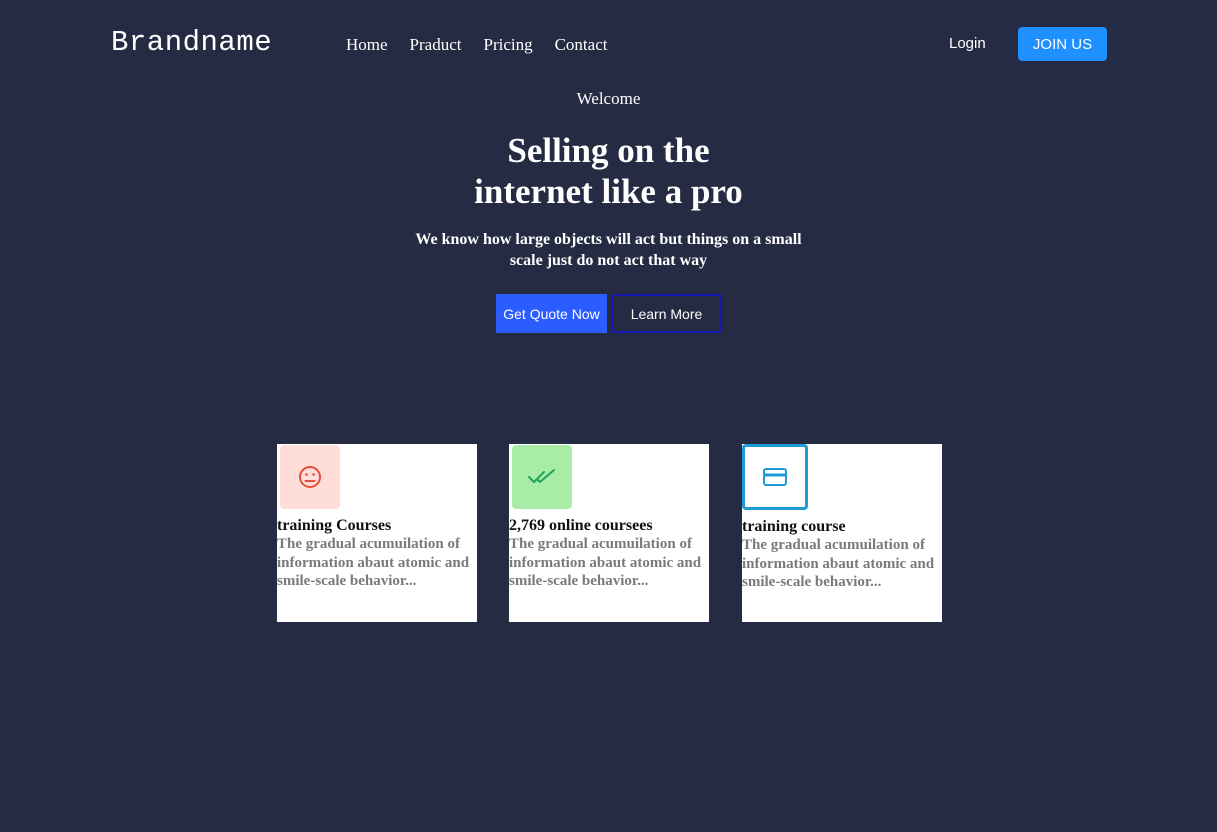  Describe the element at coordinates (609, 313) in the screenshot. I see `hero-actions: Get Quote Now Learn More` at that location.